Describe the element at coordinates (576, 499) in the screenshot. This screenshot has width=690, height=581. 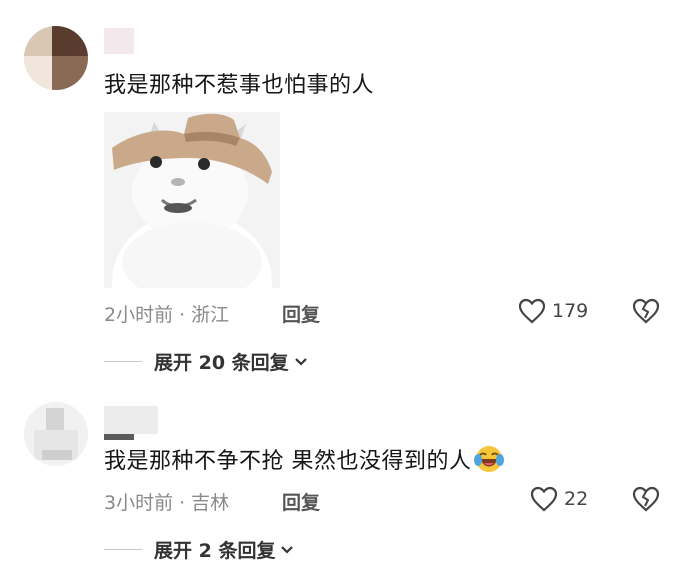
I see `like-count: 22` at that location.